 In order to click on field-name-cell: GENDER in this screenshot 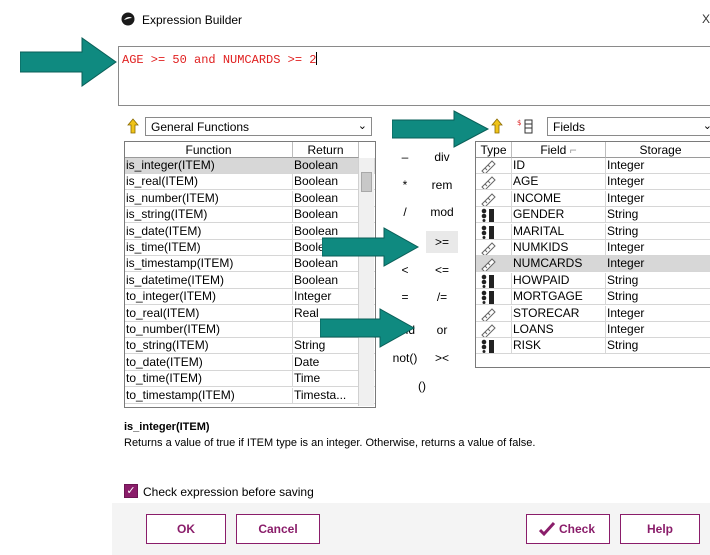, I will do `click(559, 215)`.